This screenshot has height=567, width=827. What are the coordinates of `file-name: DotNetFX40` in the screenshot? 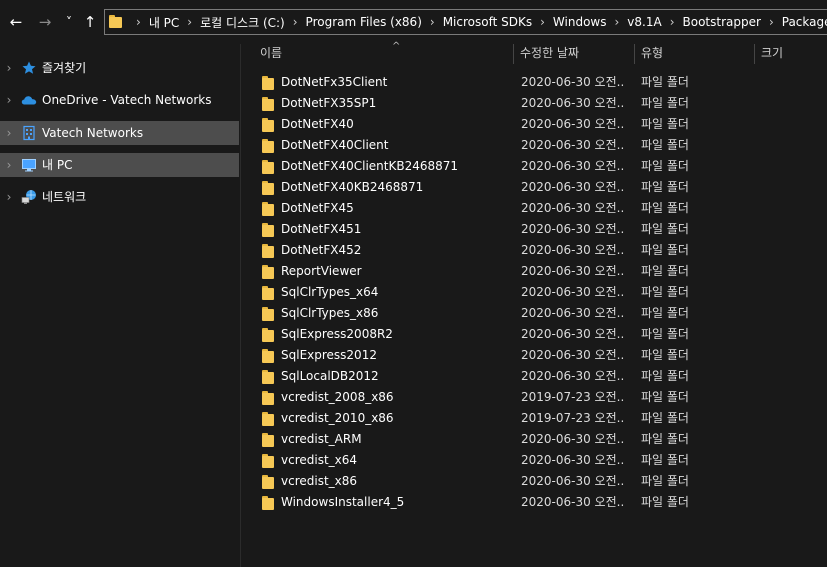 It's located at (317, 124).